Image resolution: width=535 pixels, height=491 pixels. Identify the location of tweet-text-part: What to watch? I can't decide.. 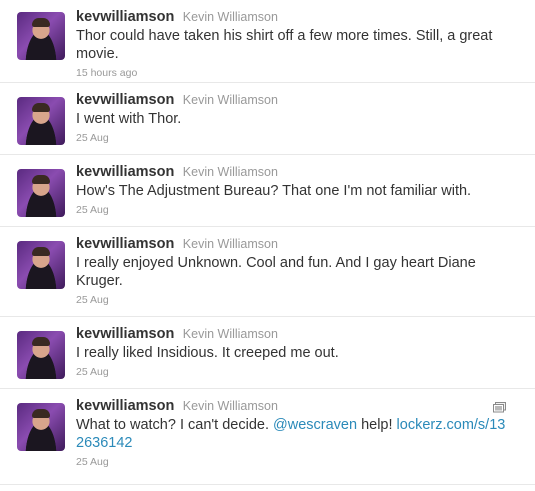
(175, 425).